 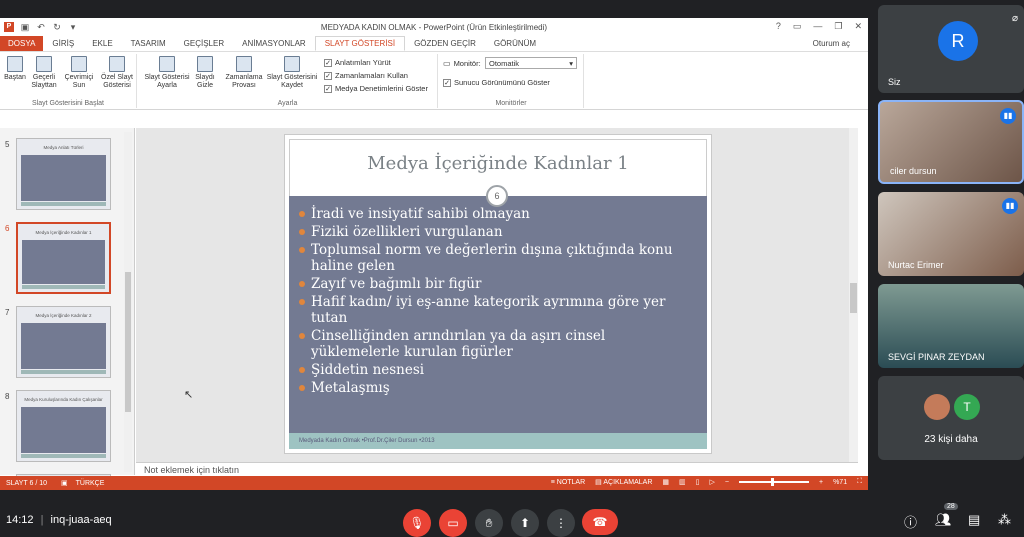 What do you see at coordinates (951, 142) in the screenshot?
I see `participant-tile: ▮▮ ciler dursun` at bounding box center [951, 142].